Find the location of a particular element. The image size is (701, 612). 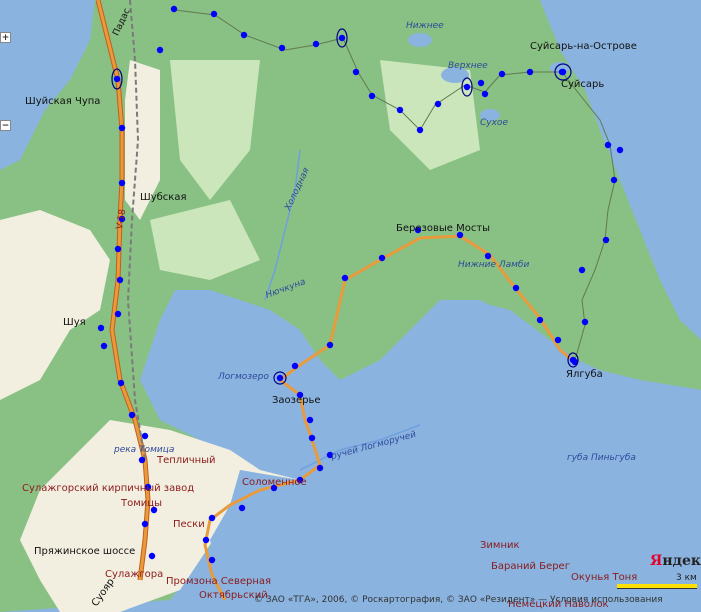

label-guba-pinguba: губа Пиньгуба is located at coordinates (601, 458).